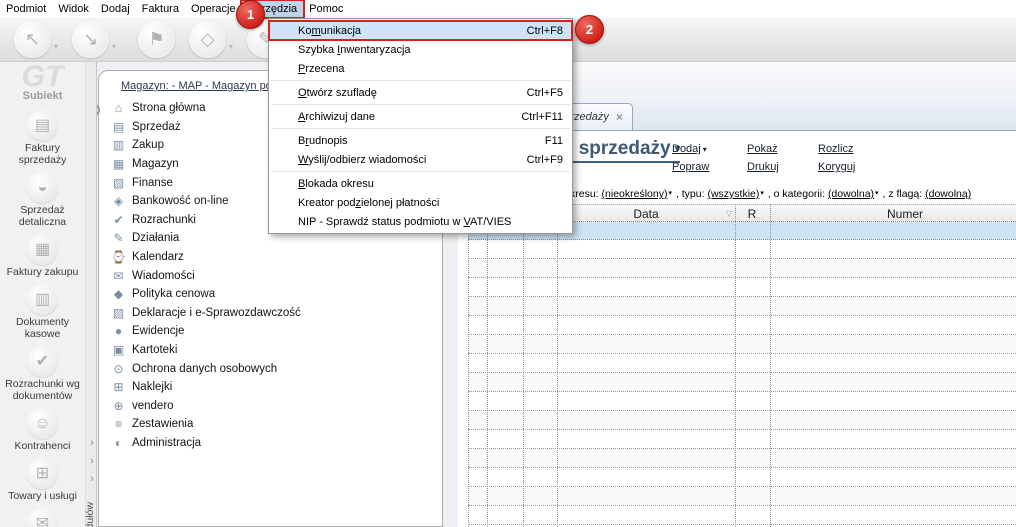 Image resolution: width=1016 pixels, height=527 pixels. Describe the element at coordinates (635, 194) in the screenshot. I see `filter-okres-value: (nieokreślony)` at that location.